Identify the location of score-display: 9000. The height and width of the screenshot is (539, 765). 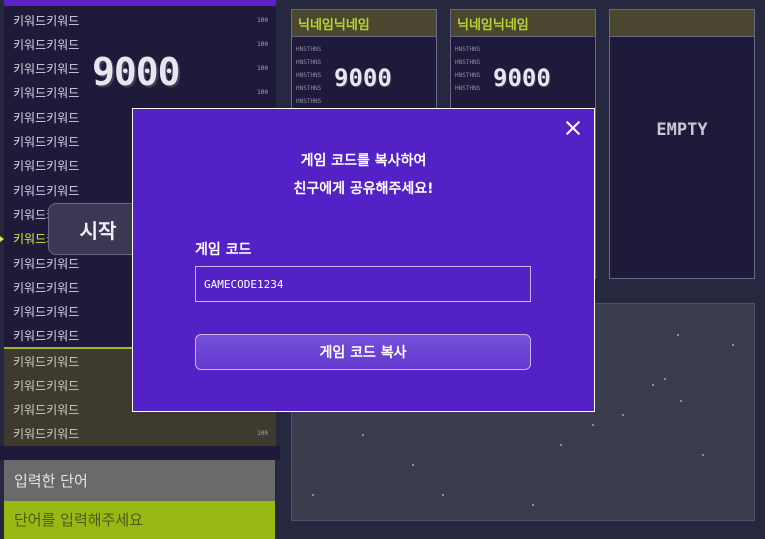
(136, 72).